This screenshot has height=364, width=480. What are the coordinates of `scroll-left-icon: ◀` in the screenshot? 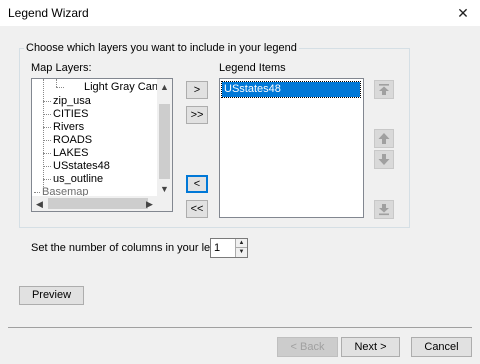 It's located at (39, 204).